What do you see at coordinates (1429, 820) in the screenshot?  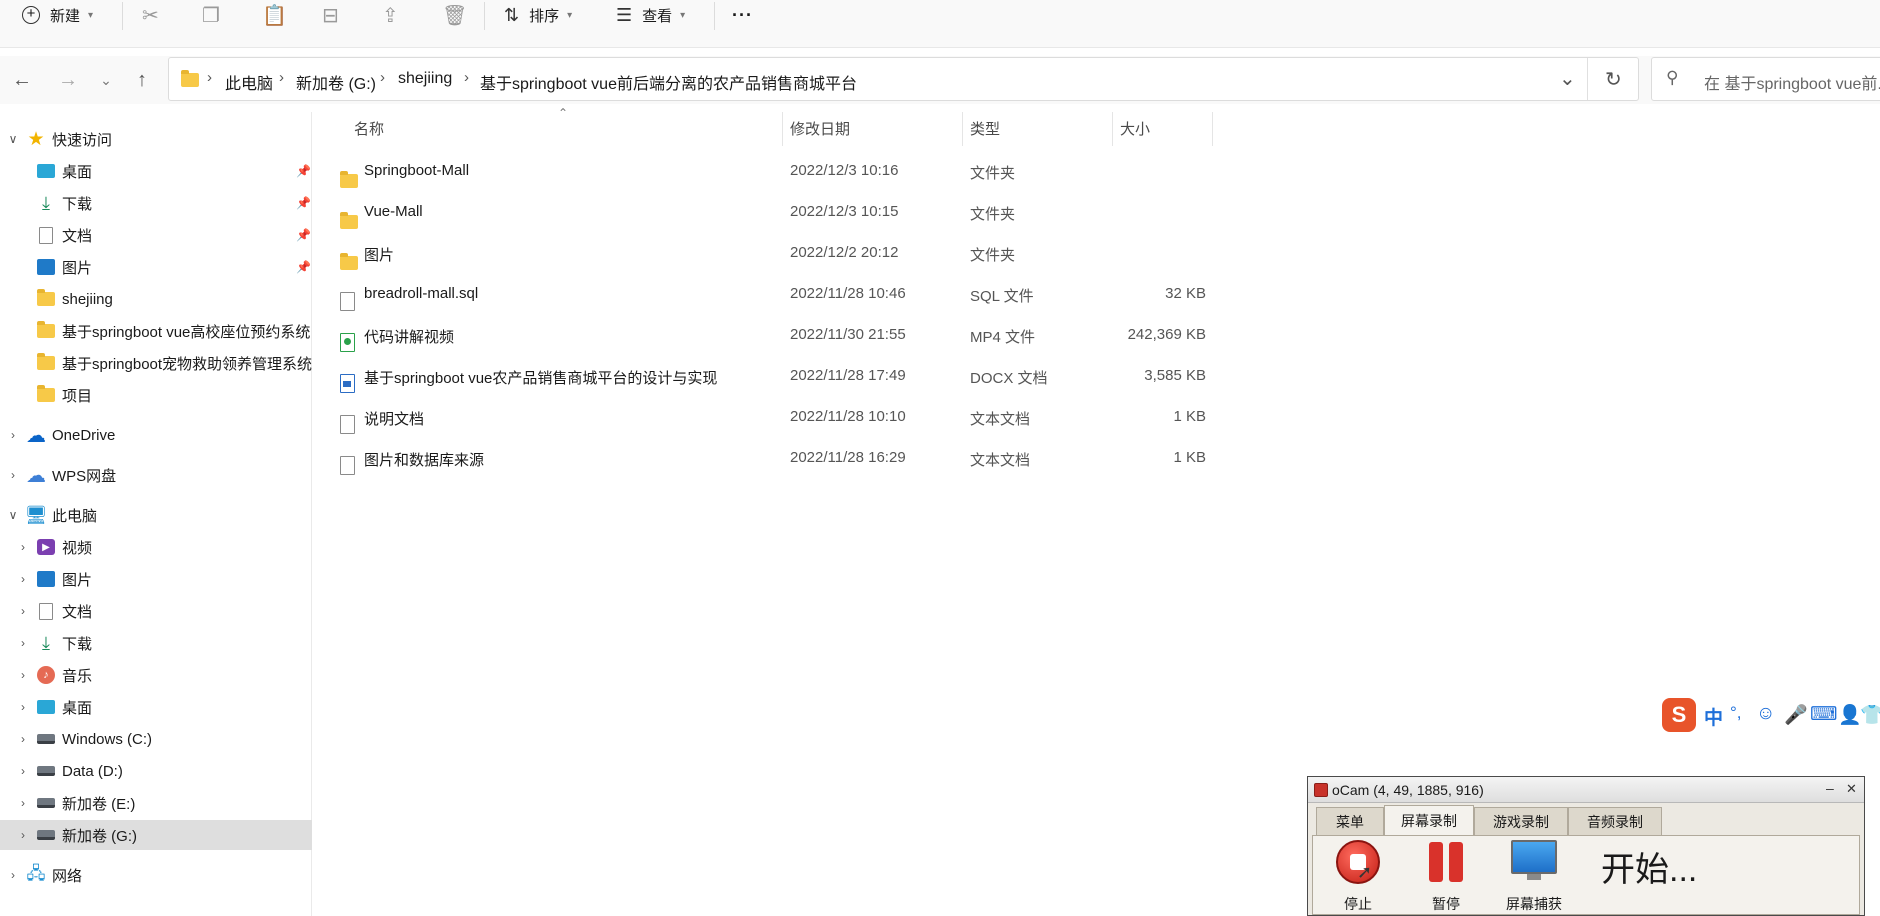 I see `ocam-tab-screen-record: 屏幕录制` at bounding box center [1429, 820].